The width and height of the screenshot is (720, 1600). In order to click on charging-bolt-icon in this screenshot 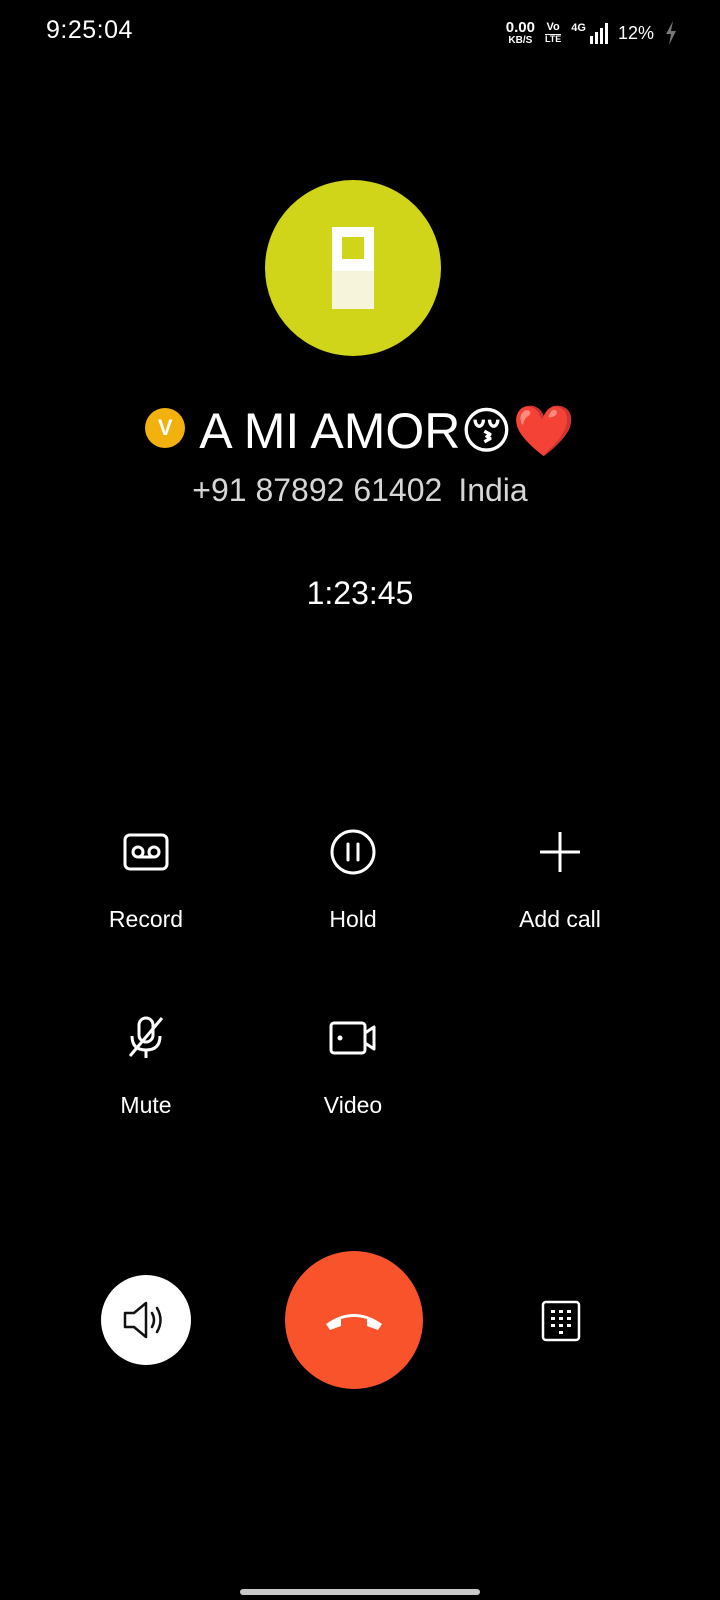, I will do `click(671, 33)`.